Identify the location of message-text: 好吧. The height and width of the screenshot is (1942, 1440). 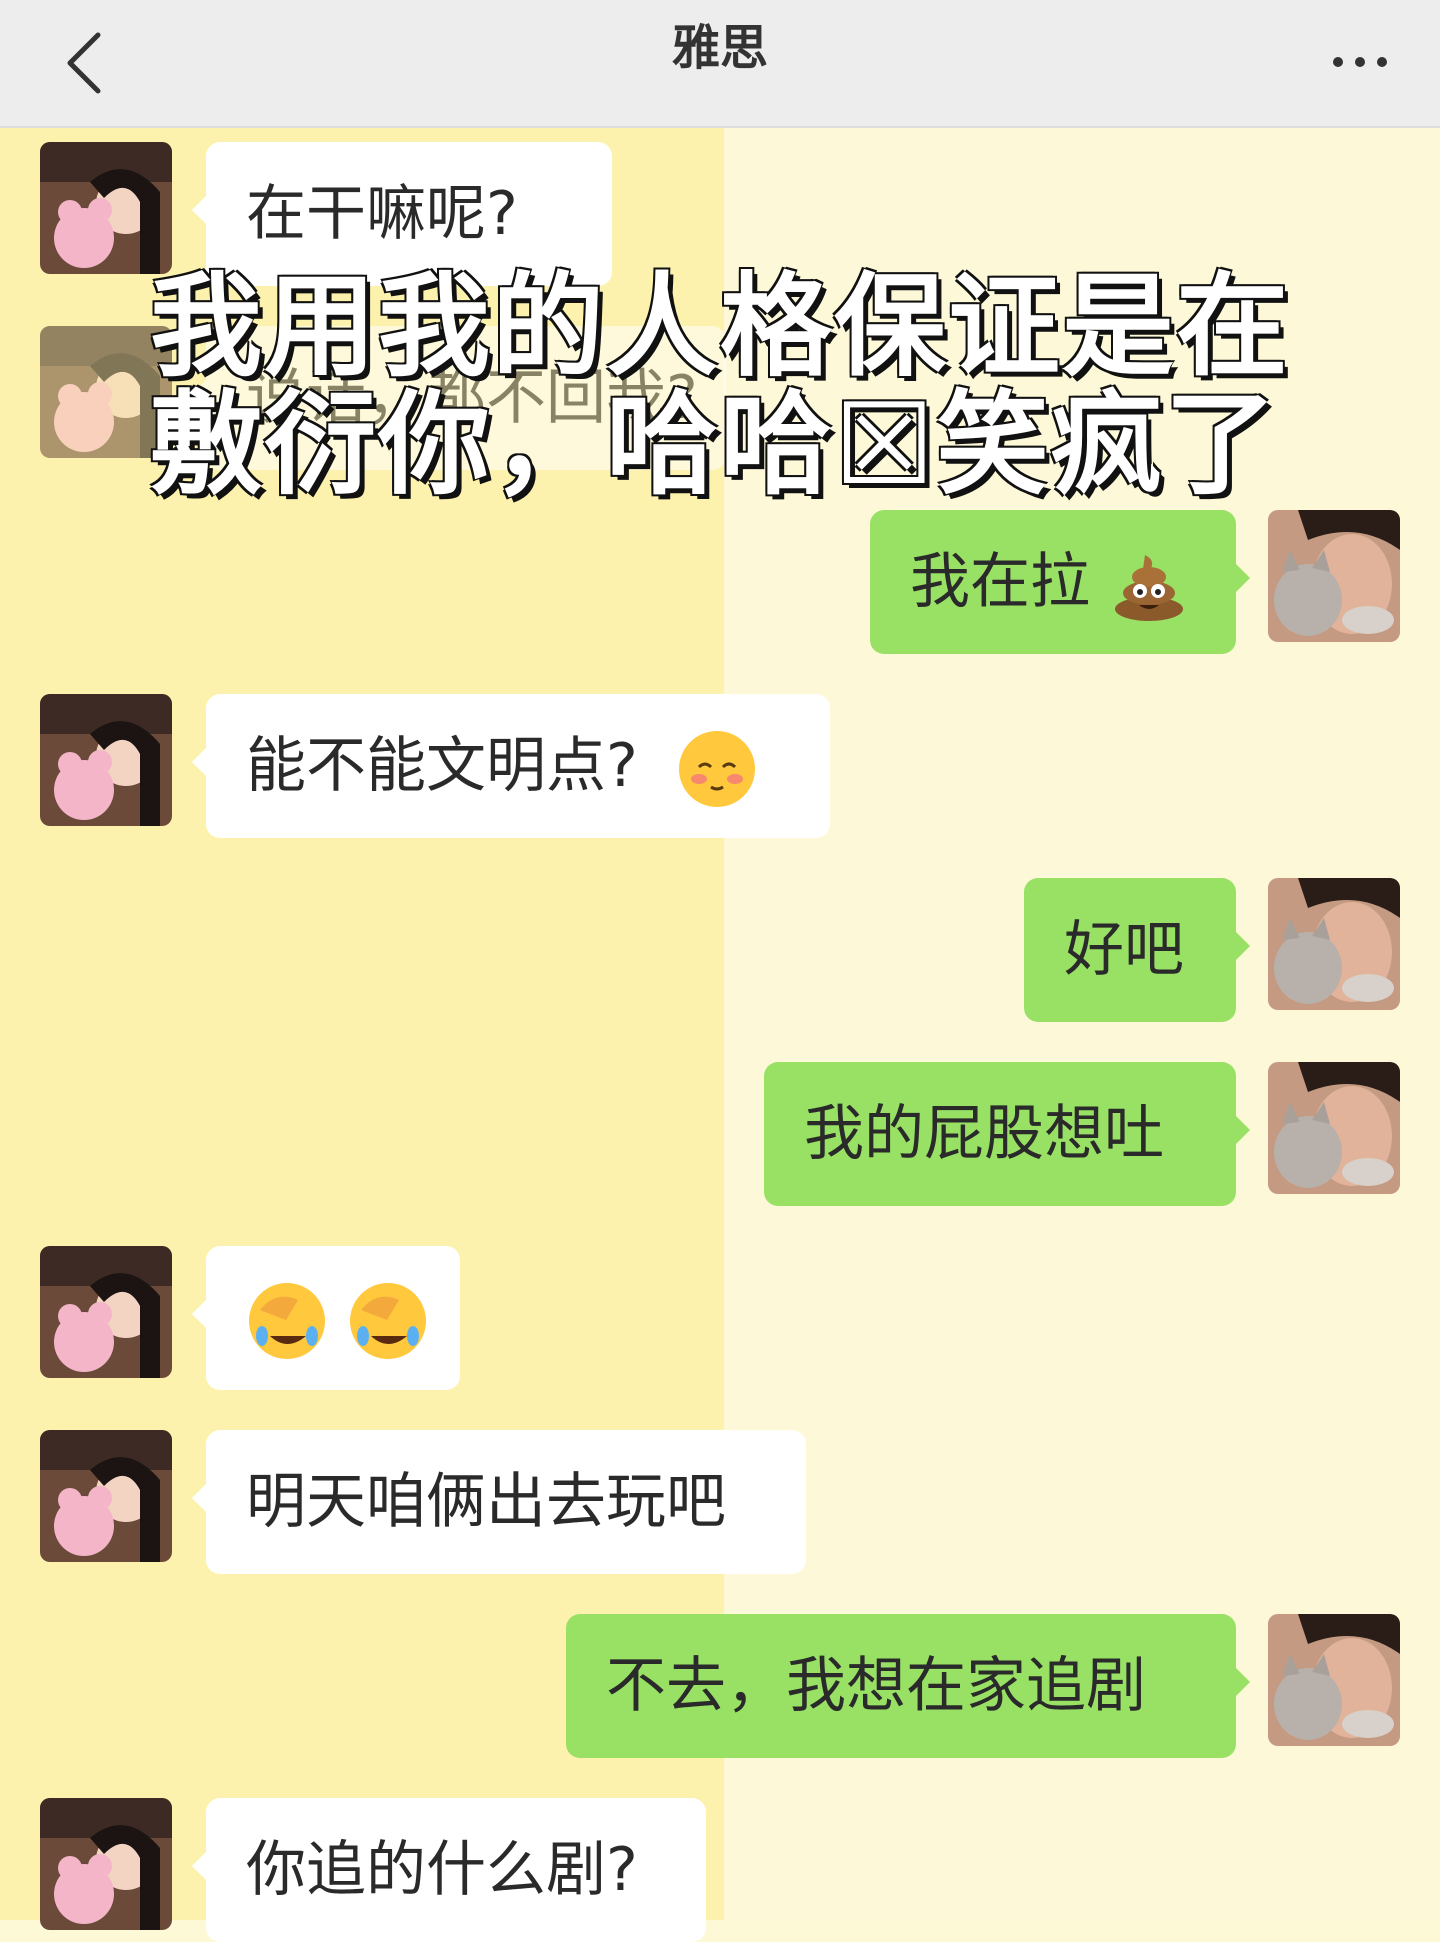
(1124, 950).